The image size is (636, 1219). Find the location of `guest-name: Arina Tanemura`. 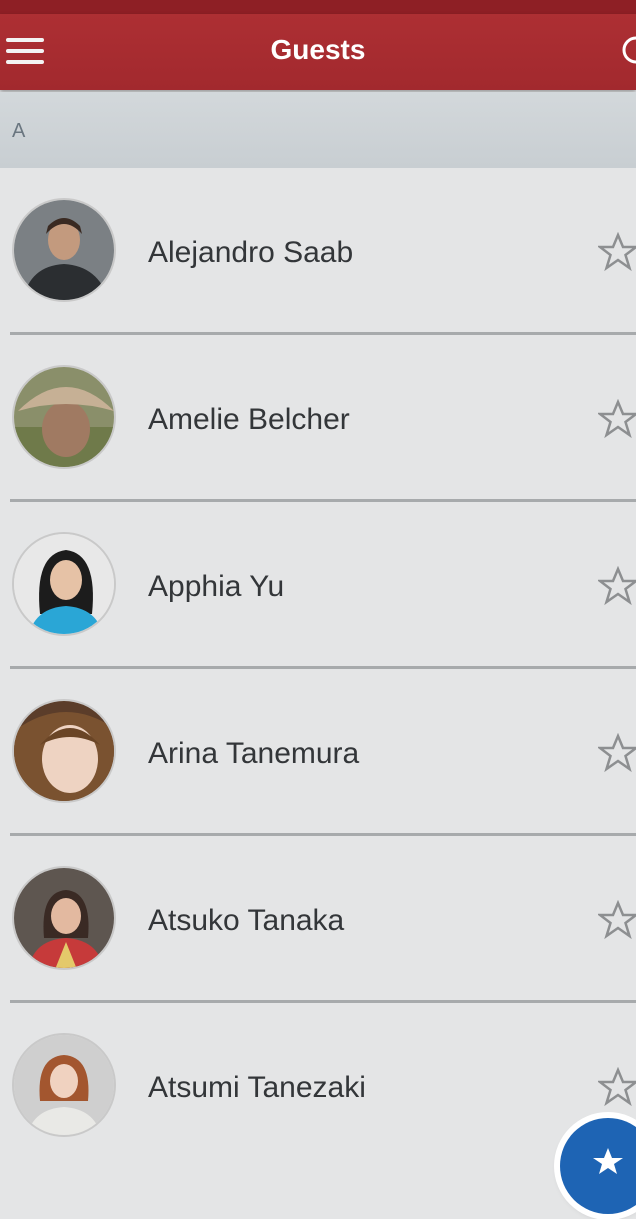

guest-name: Arina Tanemura is located at coordinates (254, 753).